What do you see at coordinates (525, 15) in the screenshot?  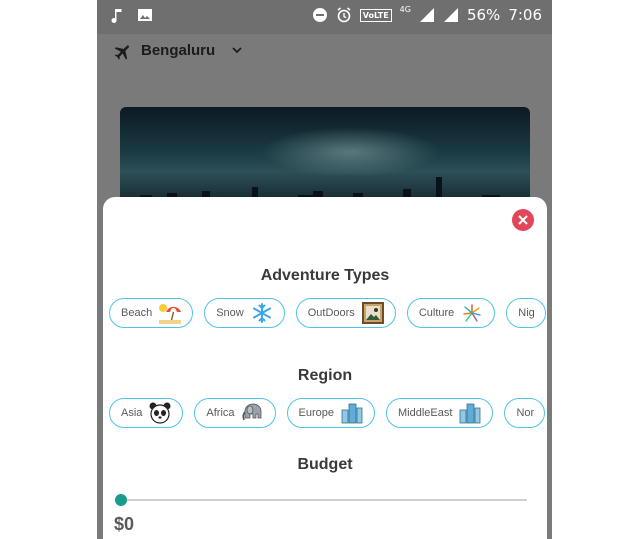 I see `clock-time: 7:06` at bounding box center [525, 15].